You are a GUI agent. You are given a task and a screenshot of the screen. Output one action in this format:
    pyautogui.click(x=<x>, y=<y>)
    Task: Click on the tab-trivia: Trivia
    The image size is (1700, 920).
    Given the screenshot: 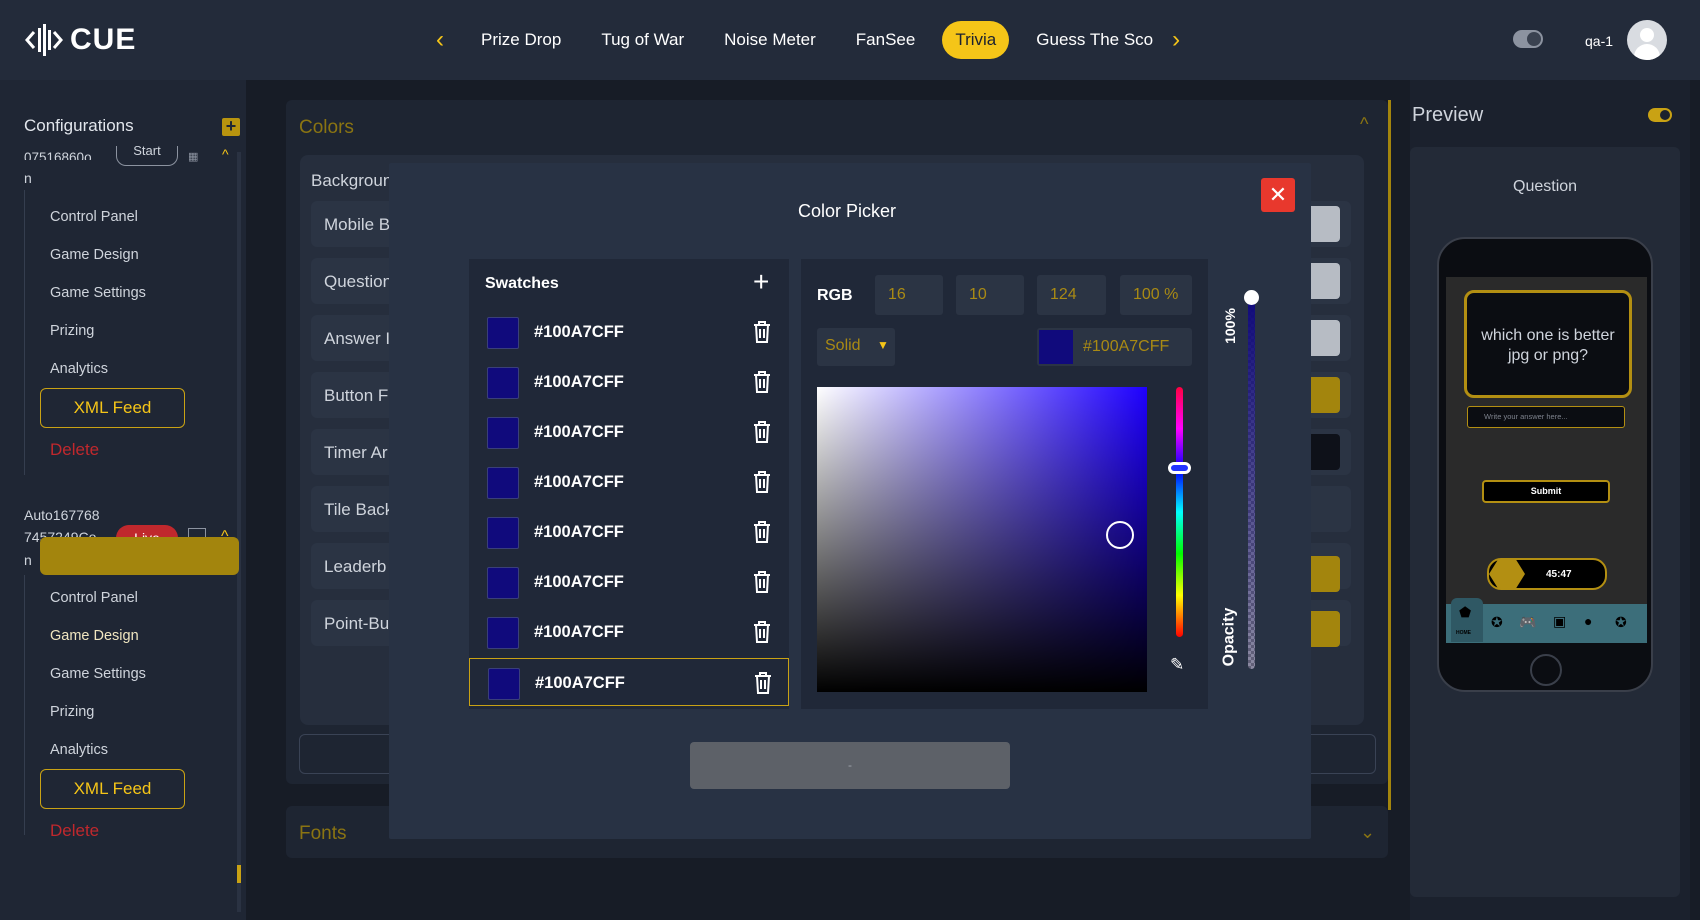 What is the action you would take?
    pyautogui.click(x=976, y=40)
    